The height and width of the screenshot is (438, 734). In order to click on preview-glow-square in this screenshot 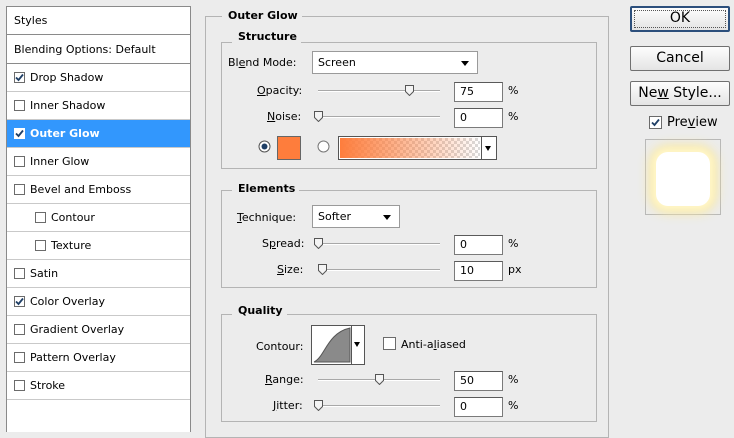, I will do `click(683, 179)`.